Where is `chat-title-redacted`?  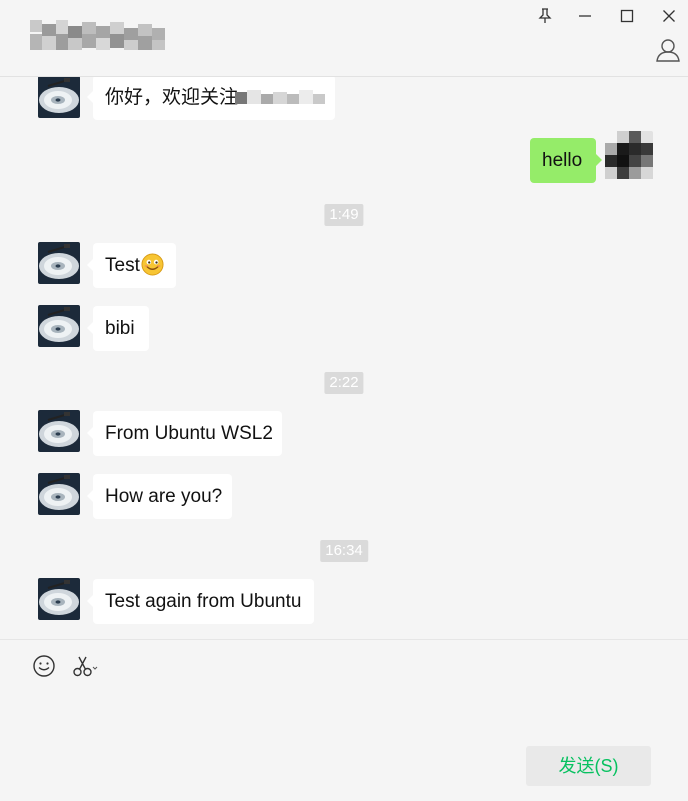 chat-title-redacted is located at coordinates (97, 36).